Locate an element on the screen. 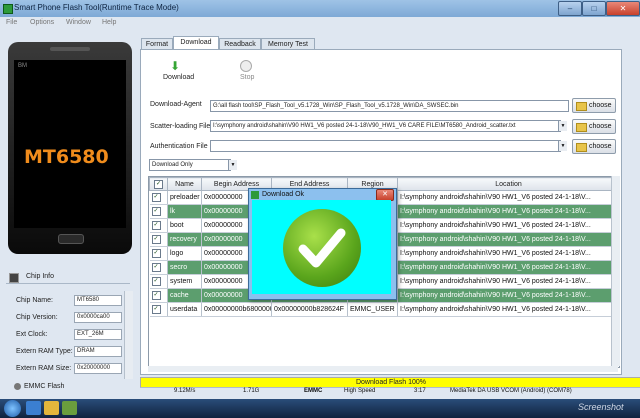  ext-clock-value: EXT_26M is located at coordinates (98, 334).